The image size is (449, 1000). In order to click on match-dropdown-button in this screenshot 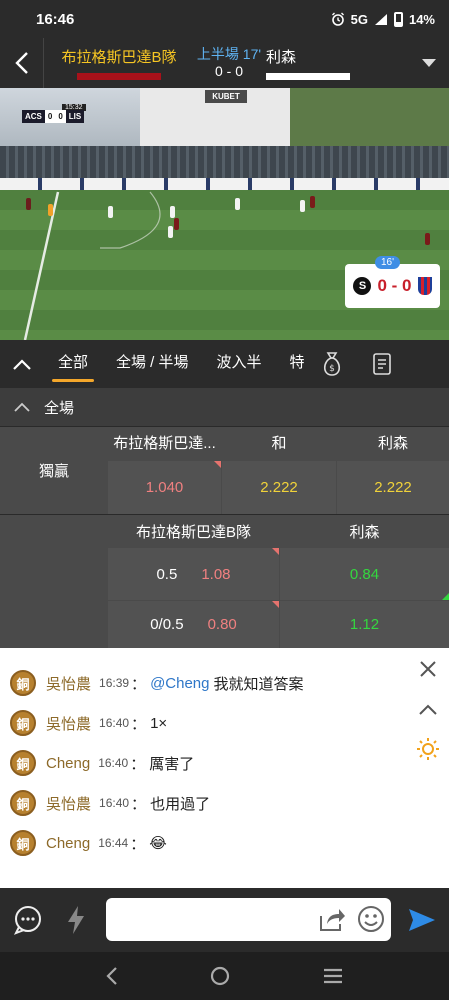, I will do `click(429, 63)`.